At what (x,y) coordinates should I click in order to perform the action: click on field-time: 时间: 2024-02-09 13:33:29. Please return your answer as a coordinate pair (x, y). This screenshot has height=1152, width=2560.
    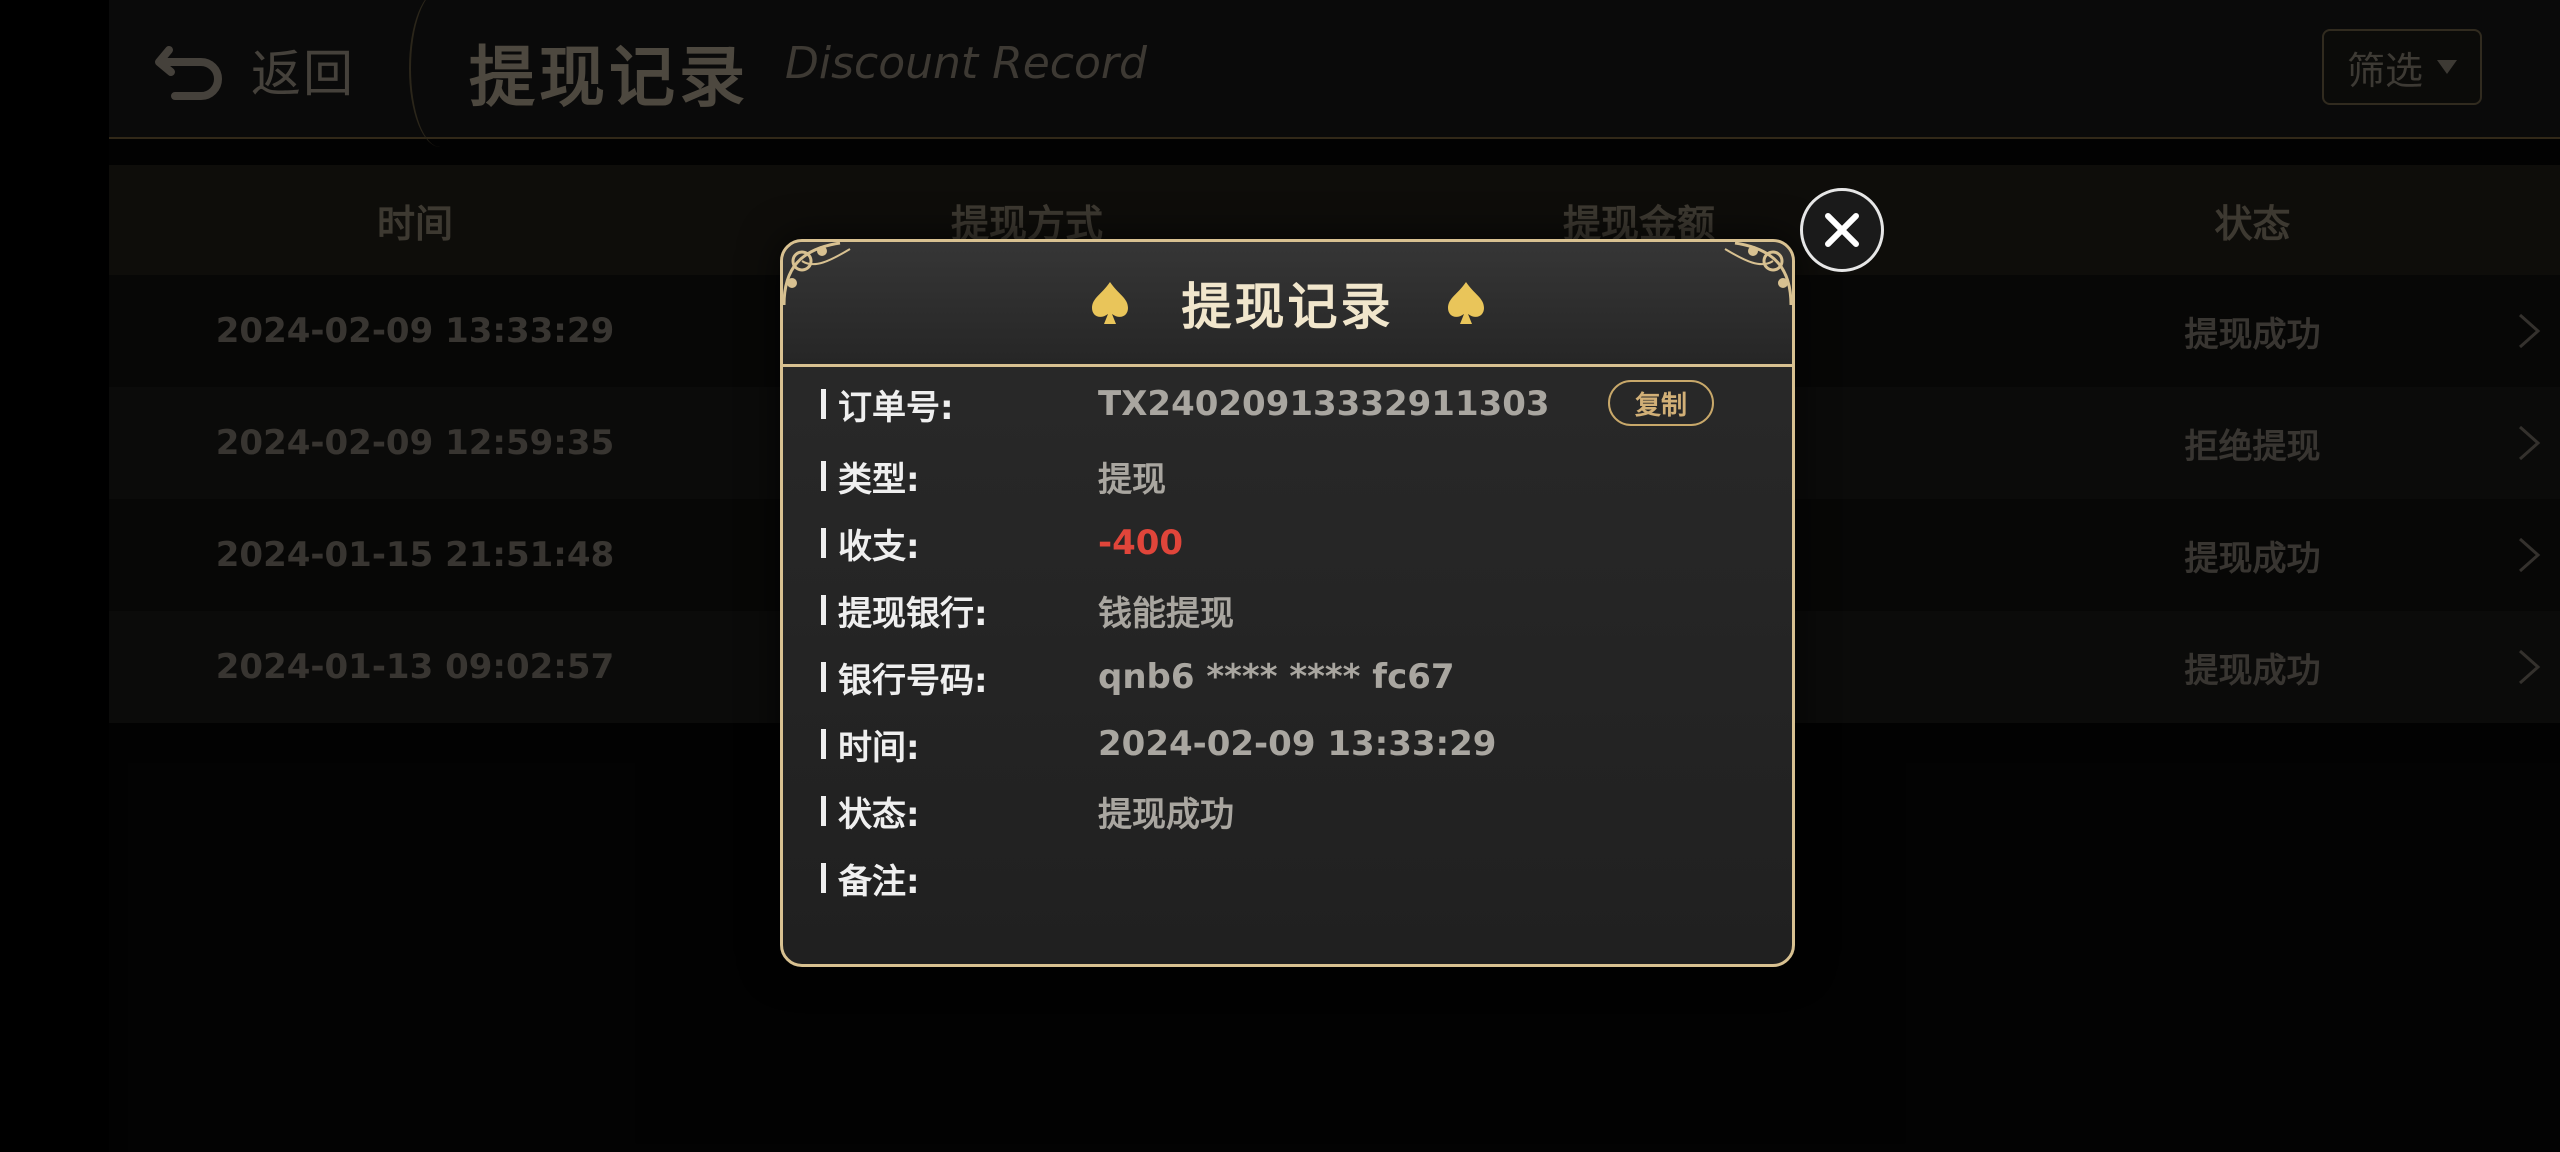
    Looking at the image, I should click on (1291, 744).